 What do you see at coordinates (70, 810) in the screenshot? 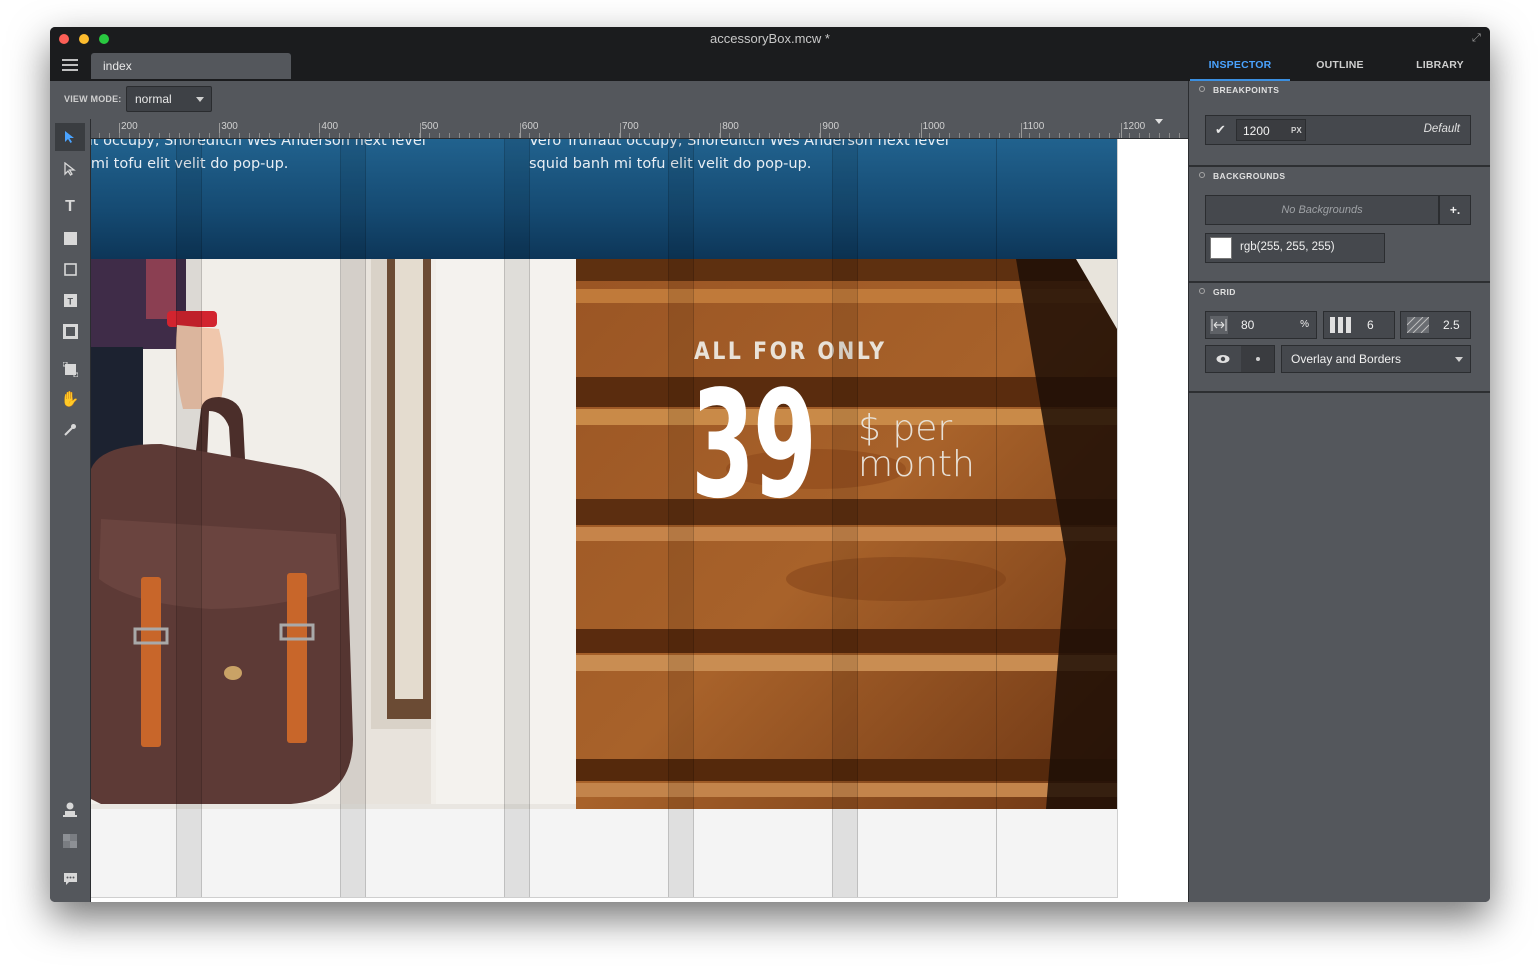
I see `user-stamp-icon` at bounding box center [70, 810].